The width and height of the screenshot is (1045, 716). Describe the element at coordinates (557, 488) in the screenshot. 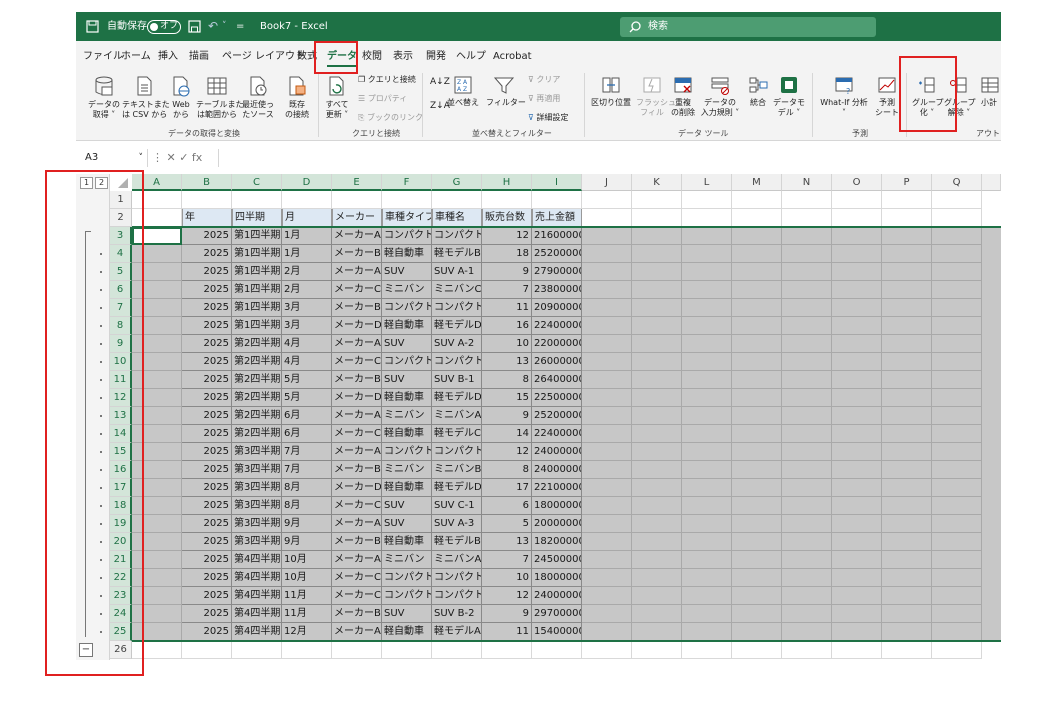

I see `table-cell: 22100000` at that location.